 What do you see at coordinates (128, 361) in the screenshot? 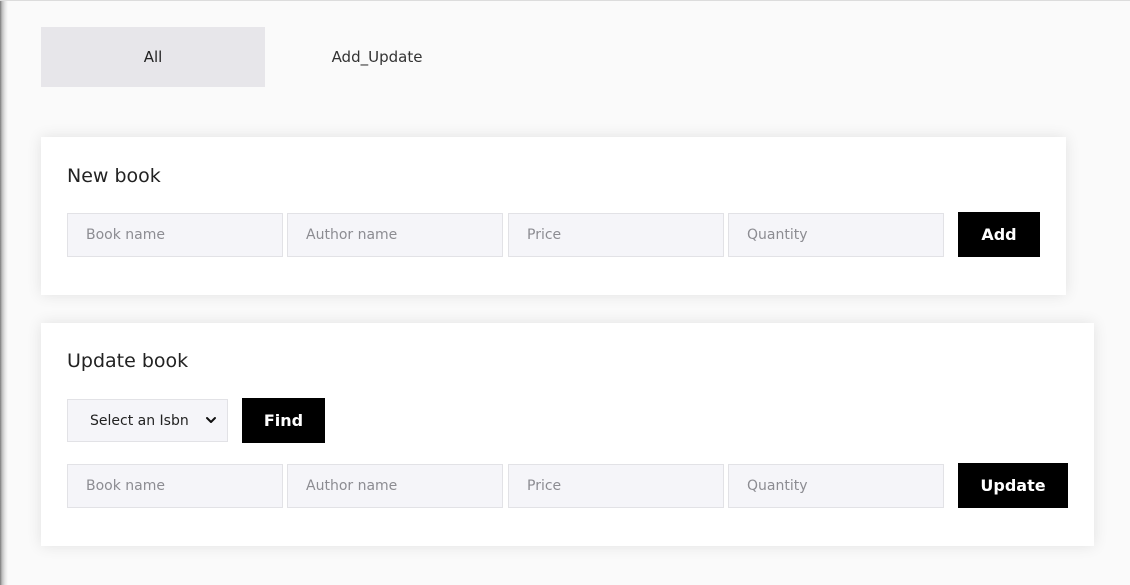
I see `update-book-title: Update book` at bounding box center [128, 361].